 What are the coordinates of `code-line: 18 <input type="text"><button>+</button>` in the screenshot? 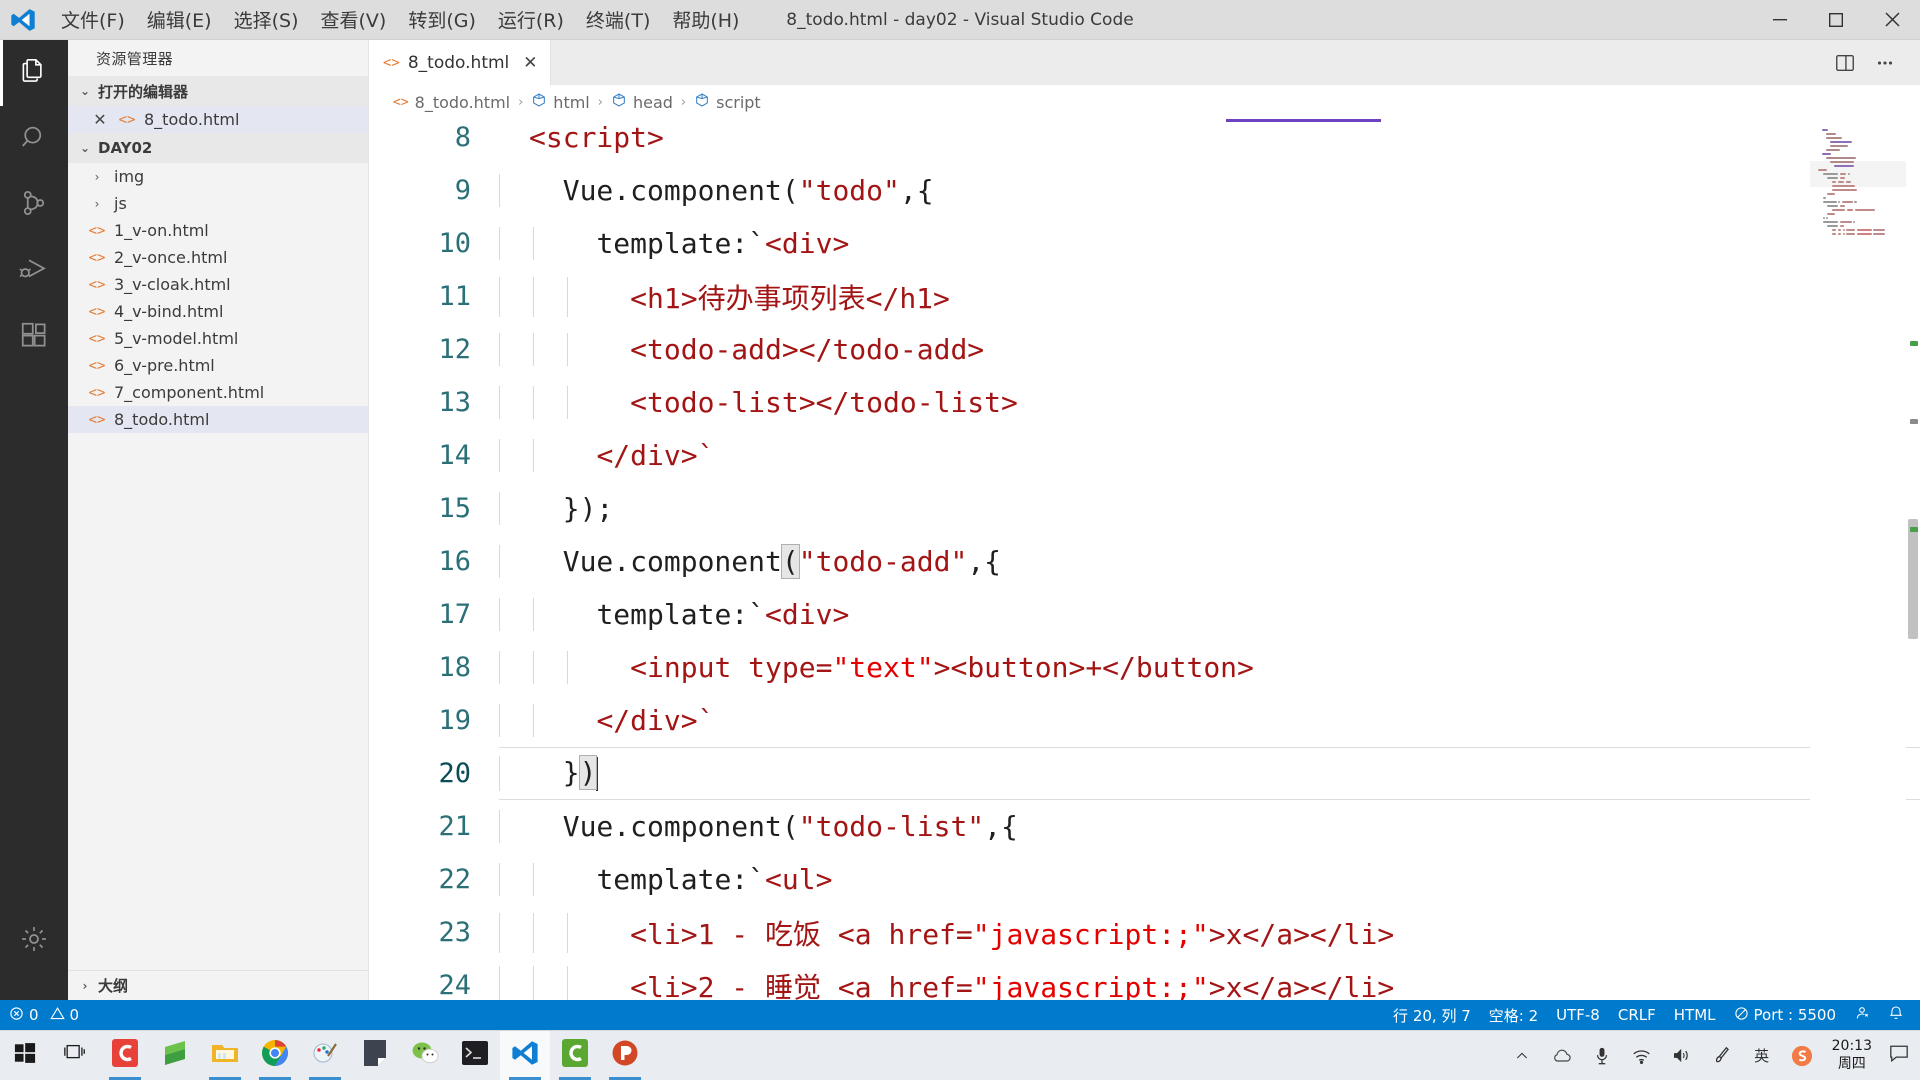 It's located at (1144, 667).